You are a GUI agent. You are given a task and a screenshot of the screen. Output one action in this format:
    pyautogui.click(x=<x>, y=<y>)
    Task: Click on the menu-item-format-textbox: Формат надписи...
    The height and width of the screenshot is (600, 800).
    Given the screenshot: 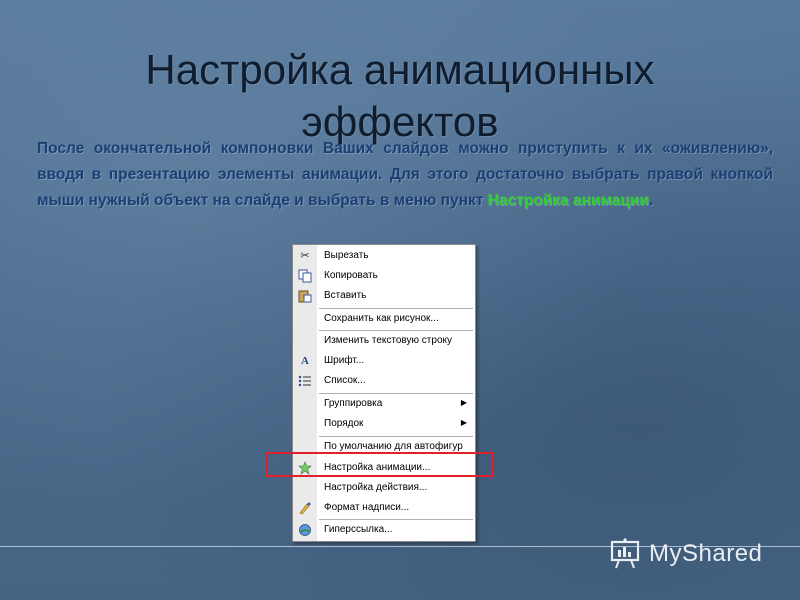 What is the action you would take?
    pyautogui.click(x=384, y=508)
    